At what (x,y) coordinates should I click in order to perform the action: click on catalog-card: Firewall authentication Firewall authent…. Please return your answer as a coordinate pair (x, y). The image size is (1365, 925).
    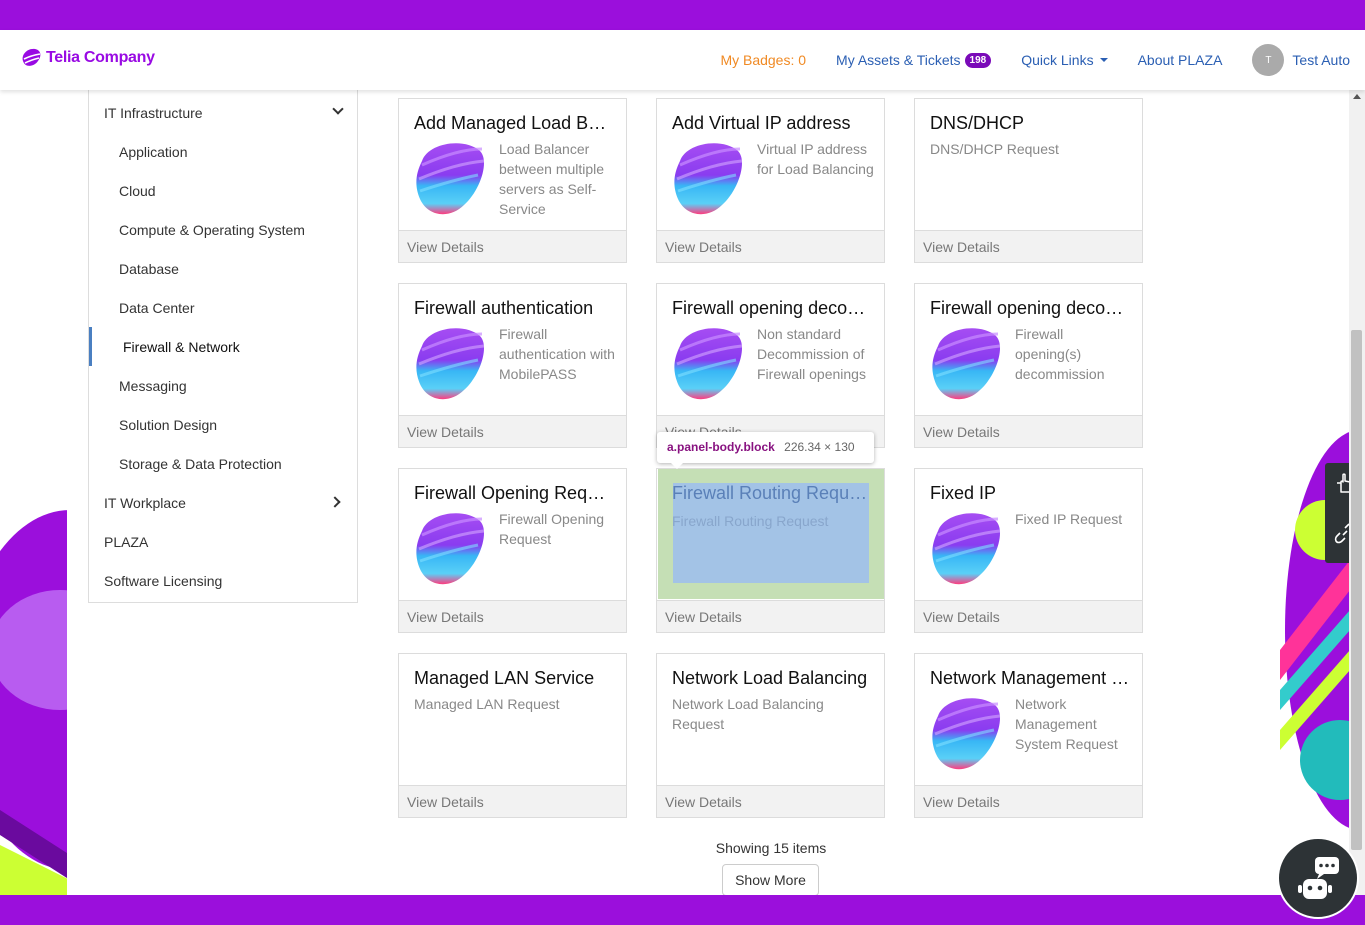
    Looking at the image, I should click on (512, 365).